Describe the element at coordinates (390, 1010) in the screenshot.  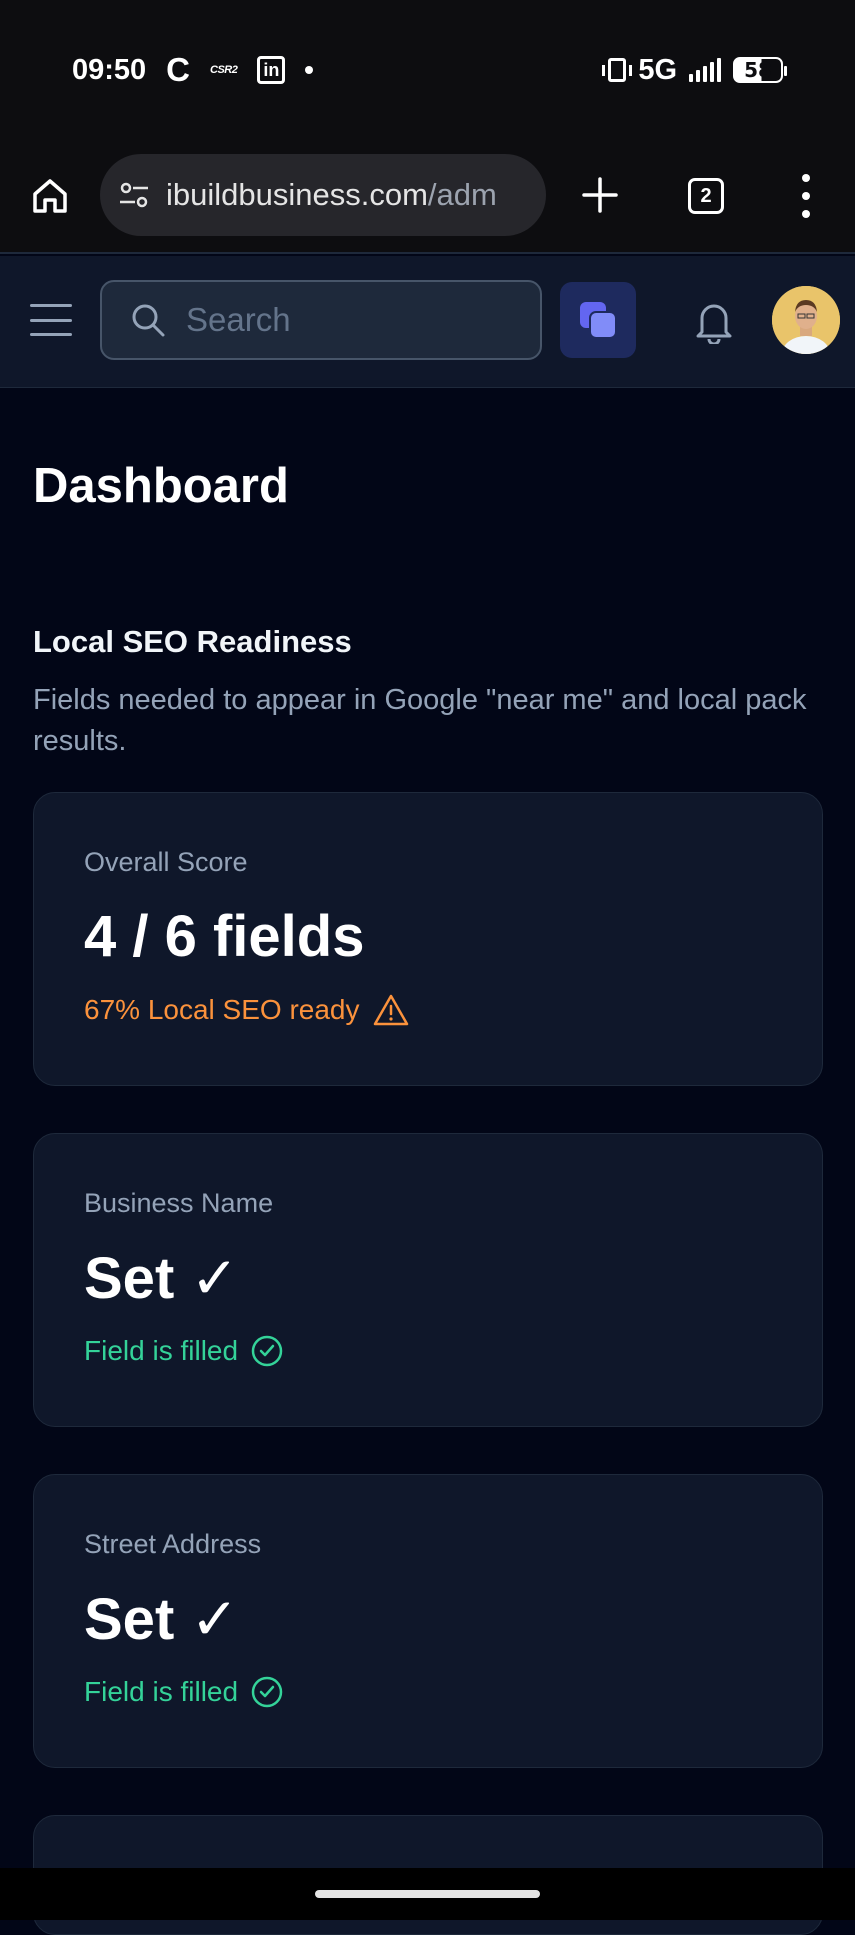
I see `warning-triangle-icon` at that location.